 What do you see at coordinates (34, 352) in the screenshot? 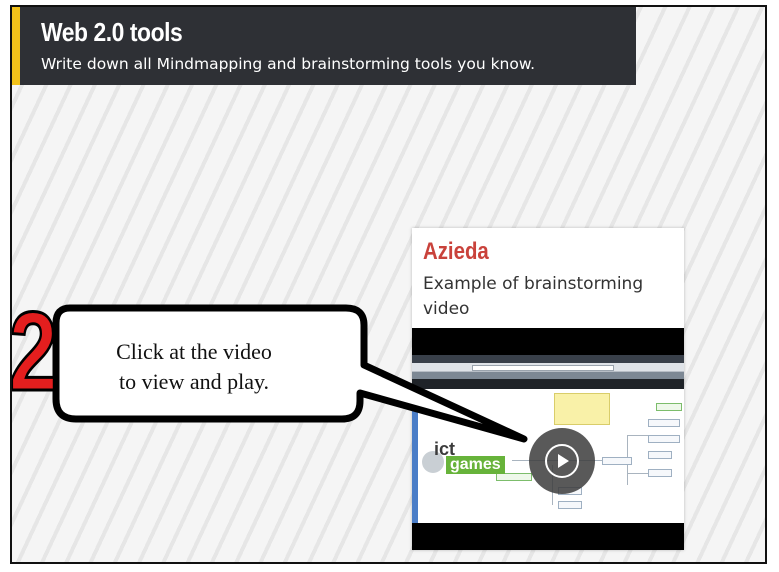
I see `step-number-2: 2` at bounding box center [34, 352].